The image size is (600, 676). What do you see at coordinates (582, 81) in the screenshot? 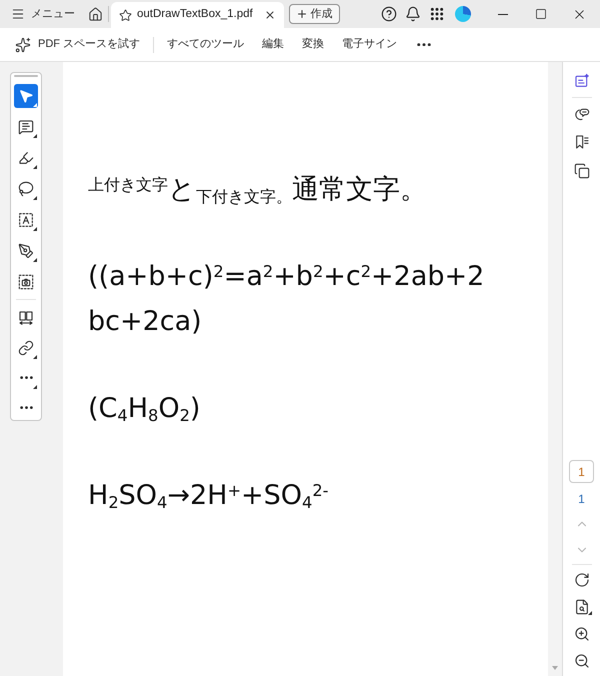
I see `sparkle-panel-icon` at bounding box center [582, 81].